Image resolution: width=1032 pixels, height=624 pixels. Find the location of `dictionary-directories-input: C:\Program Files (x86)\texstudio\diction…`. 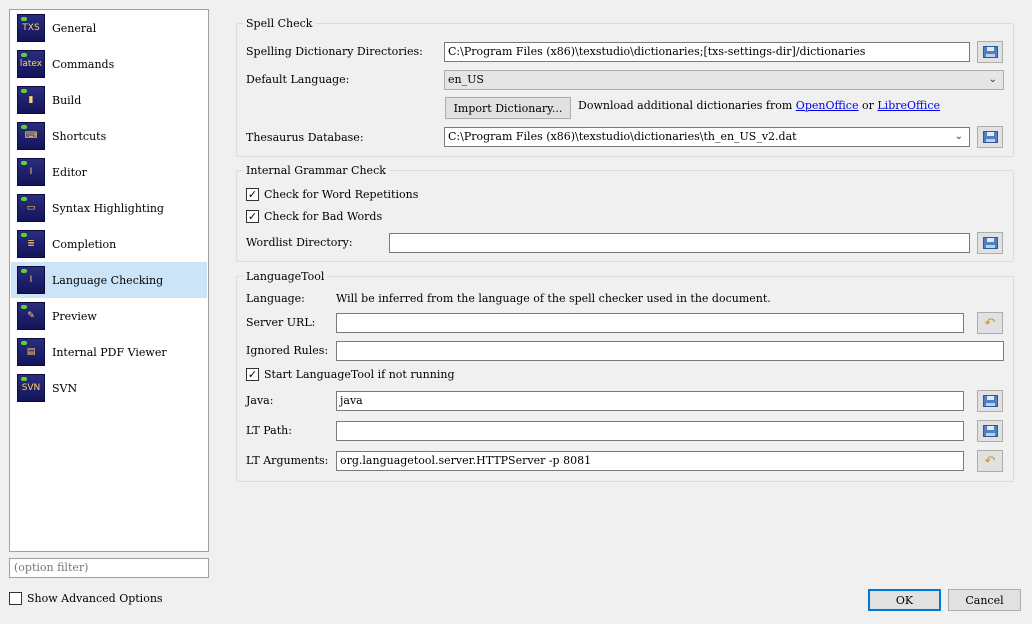

dictionary-directories-input: C:\Program Files (x86)\texstudio\diction… is located at coordinates (707, 52).